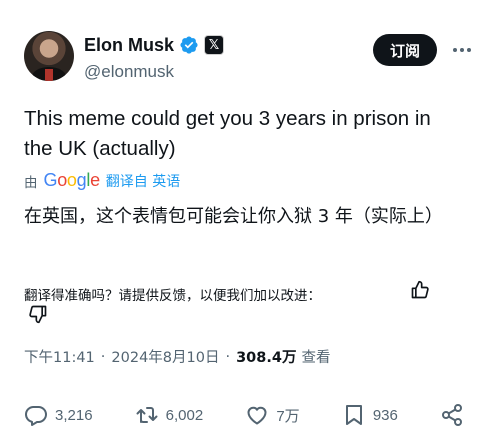  I want to click on author-block: Elon Musk 𝕏 @elonmusk, so click(154, 58).